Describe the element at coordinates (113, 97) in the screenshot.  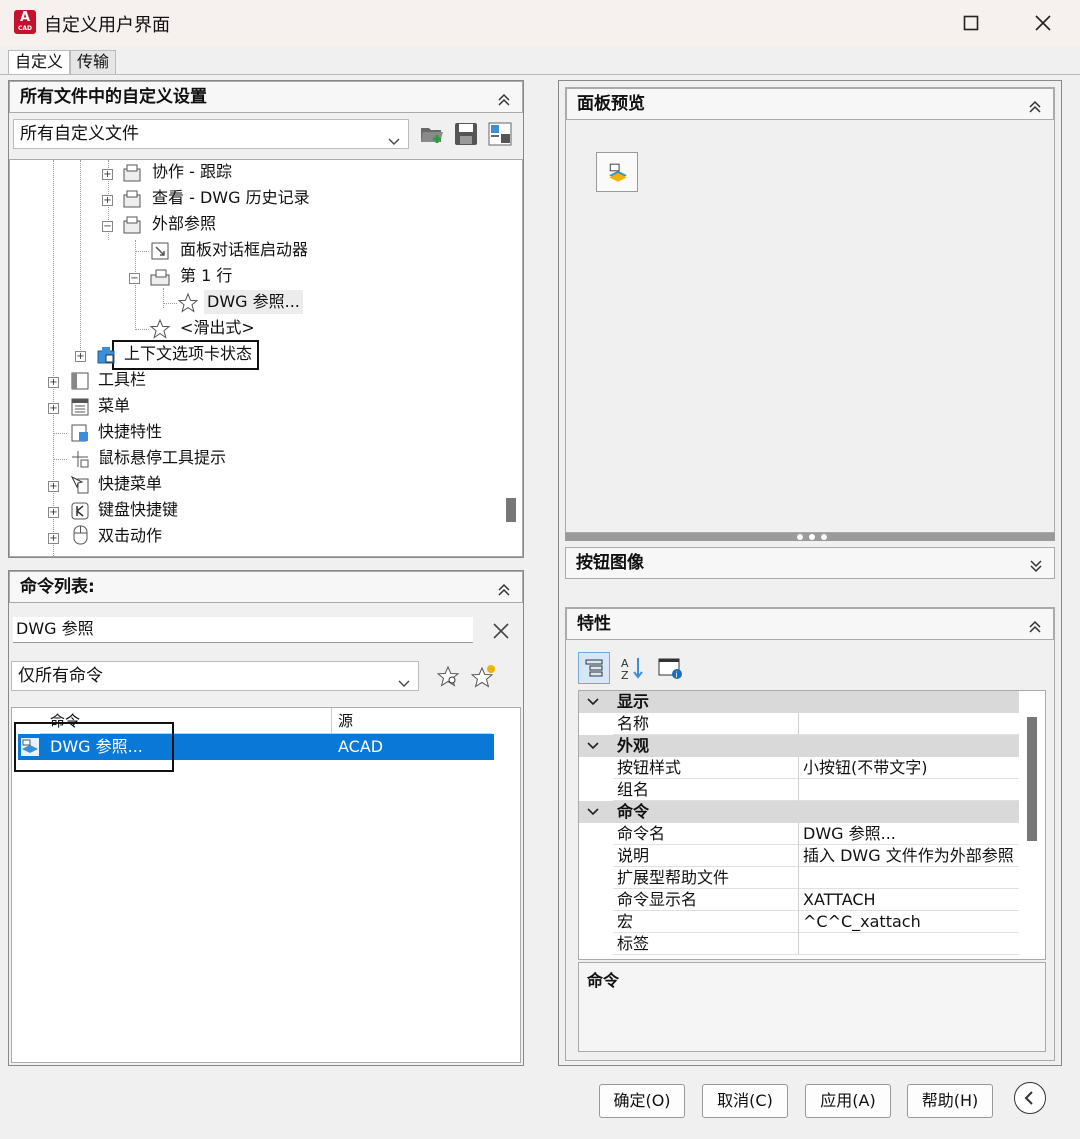
I see `customizations-panel-title: 所有文件中的自定义设置` at that location.